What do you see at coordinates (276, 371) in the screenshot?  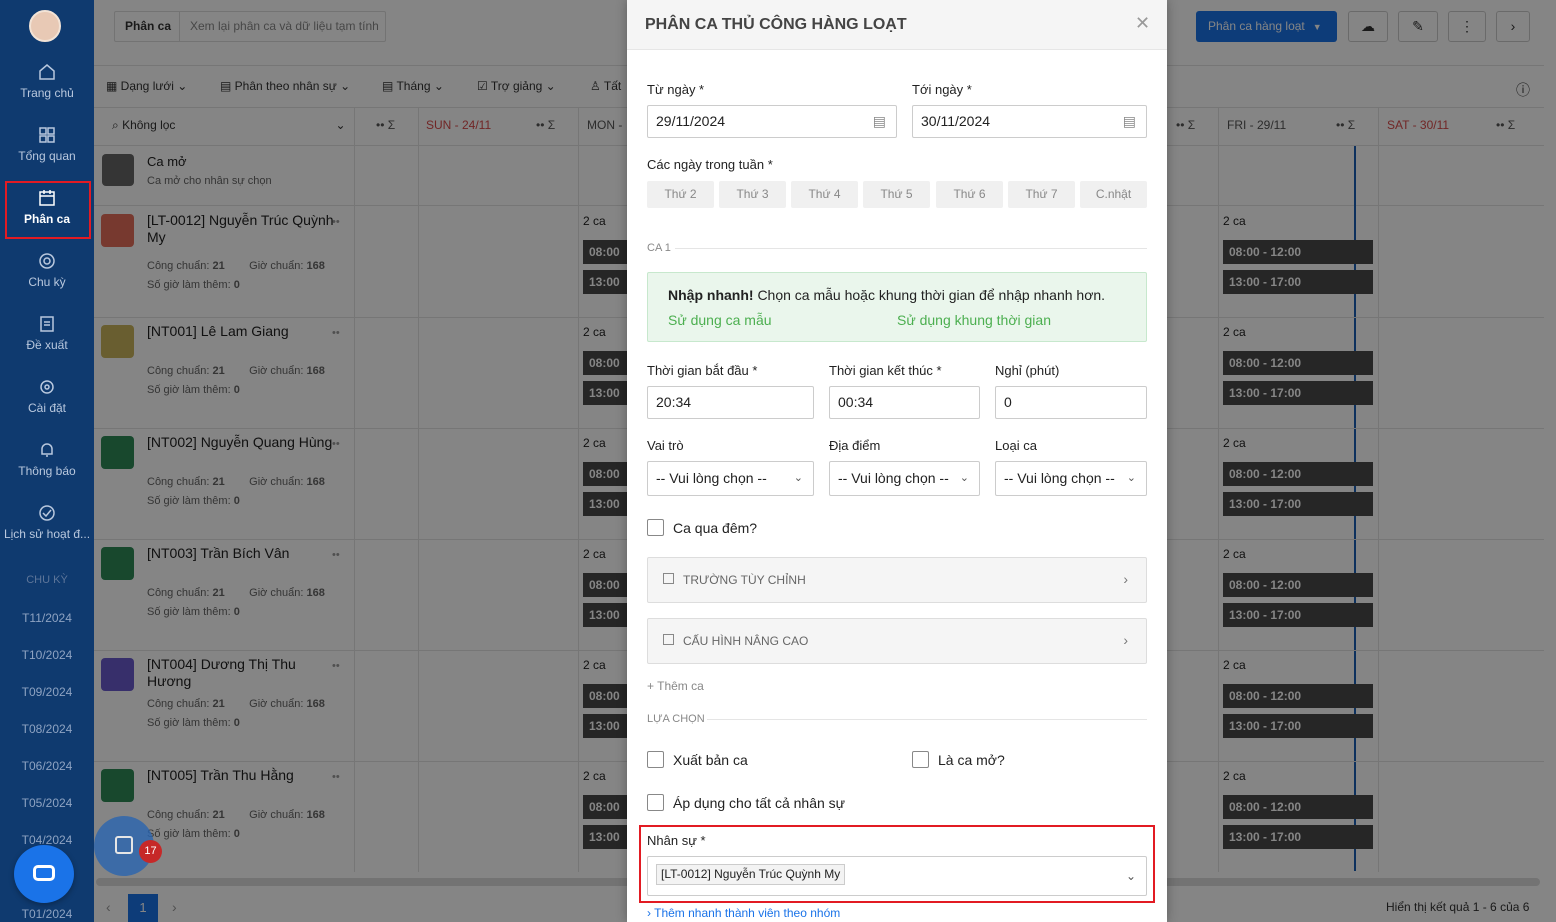 I see `stat-label: Giờ chuẩn:` at bounding box center [276, 371].